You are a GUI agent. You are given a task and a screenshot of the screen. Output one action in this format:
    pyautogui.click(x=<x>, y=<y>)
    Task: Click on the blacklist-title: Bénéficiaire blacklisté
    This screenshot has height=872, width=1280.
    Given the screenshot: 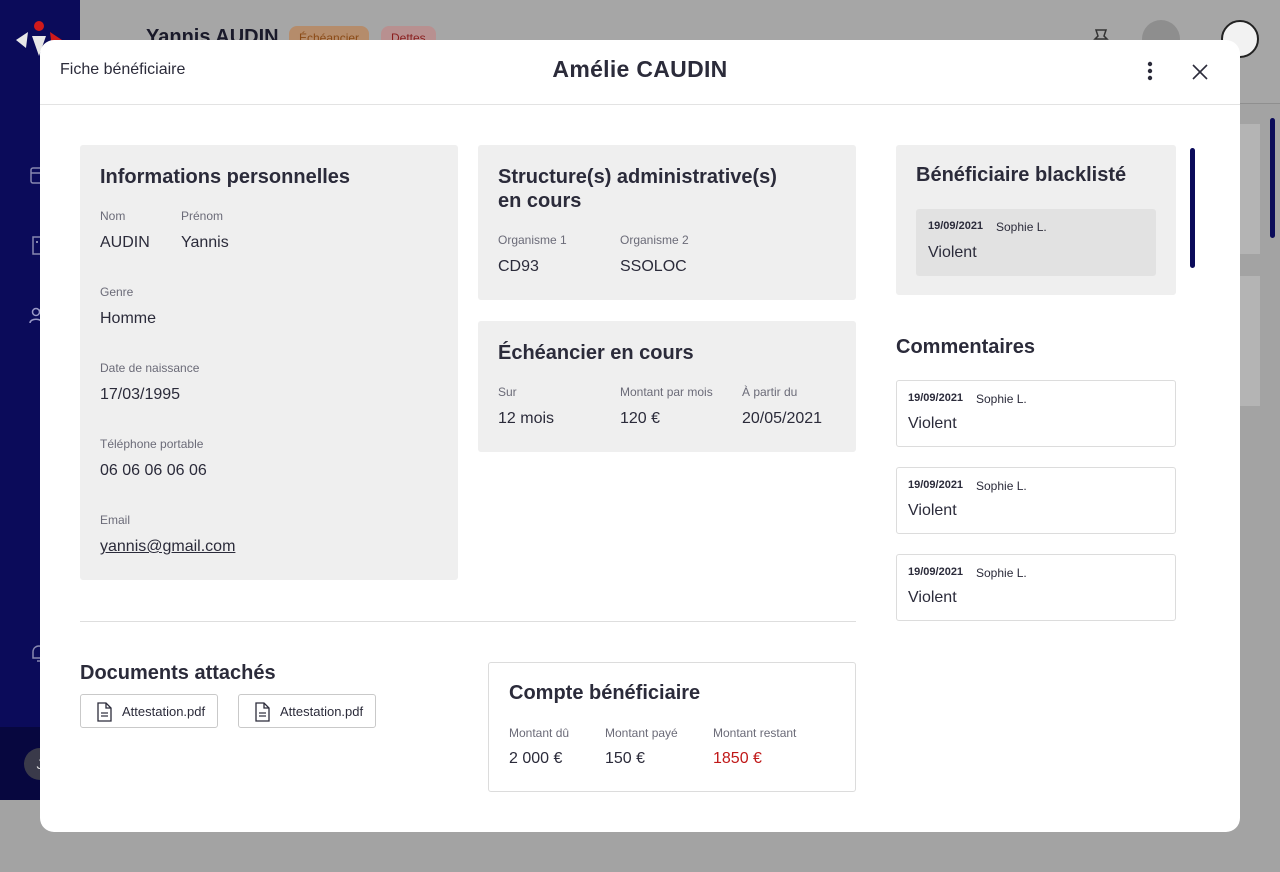 What is the action you would take?
    pyautogui.click(x=1021, y=175)
    